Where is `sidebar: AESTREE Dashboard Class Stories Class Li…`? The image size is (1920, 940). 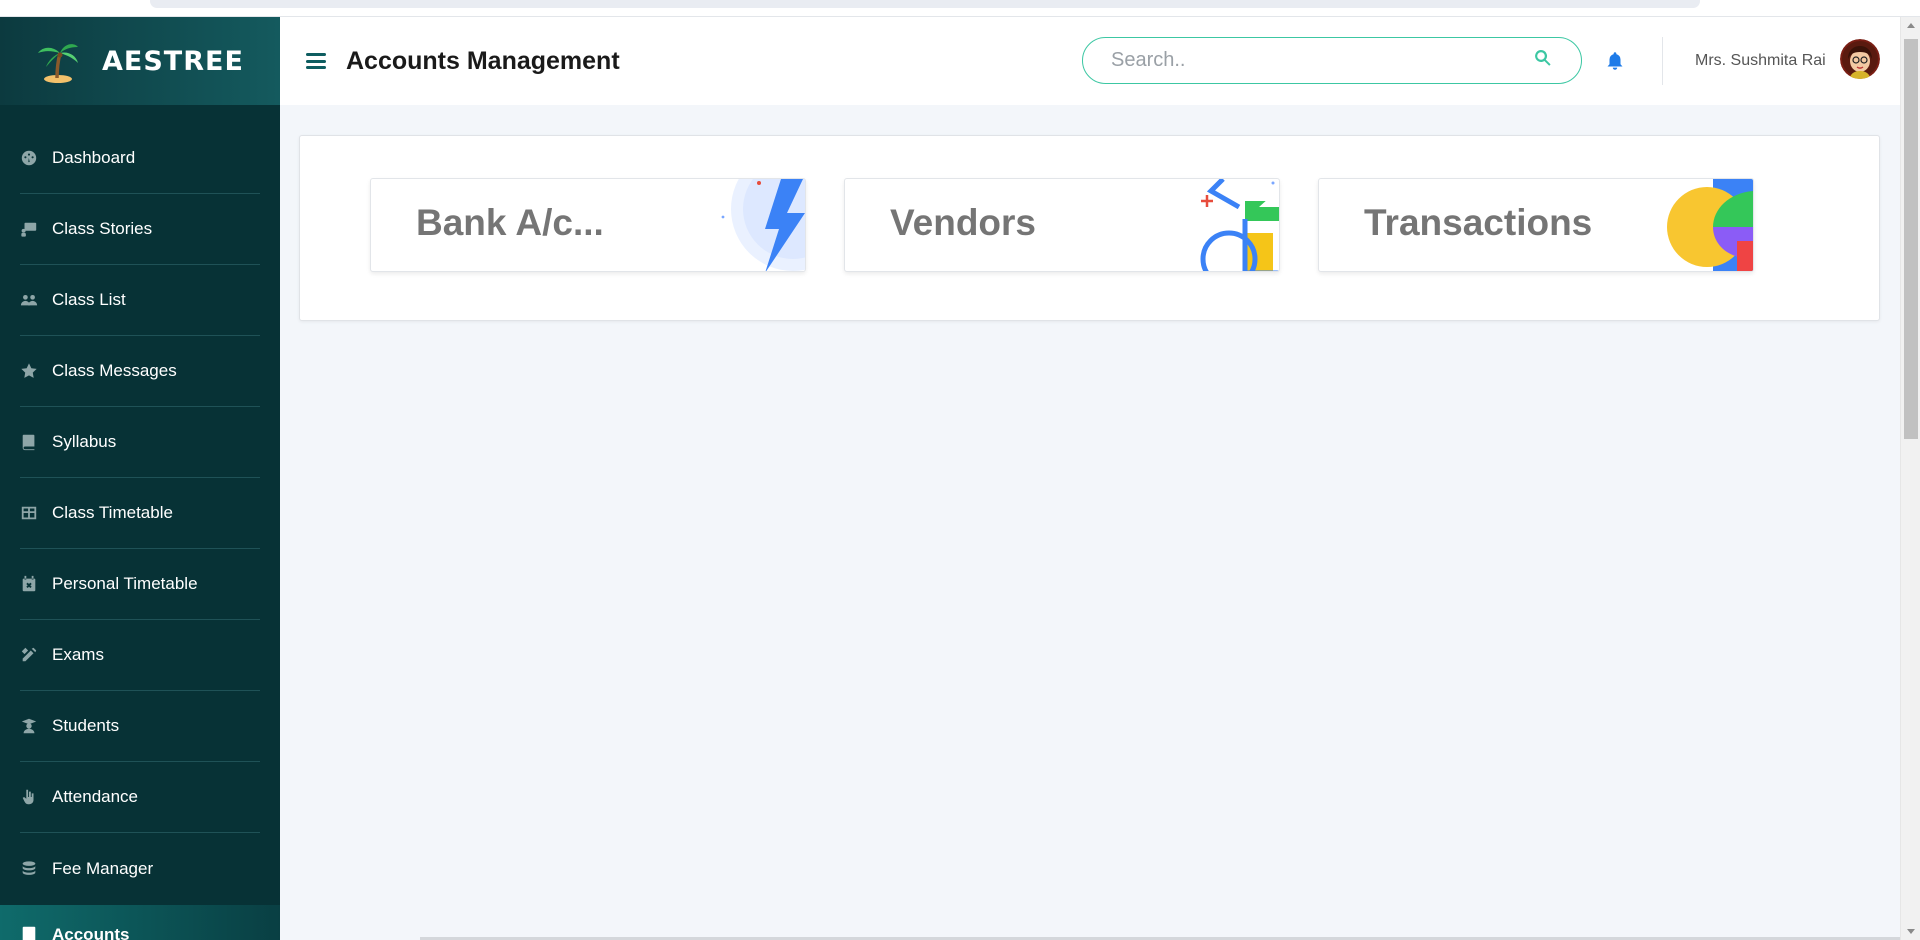
sidebar: AESTREE Dashboard Class Stories Class Li… is located at coordinates (140, 478).